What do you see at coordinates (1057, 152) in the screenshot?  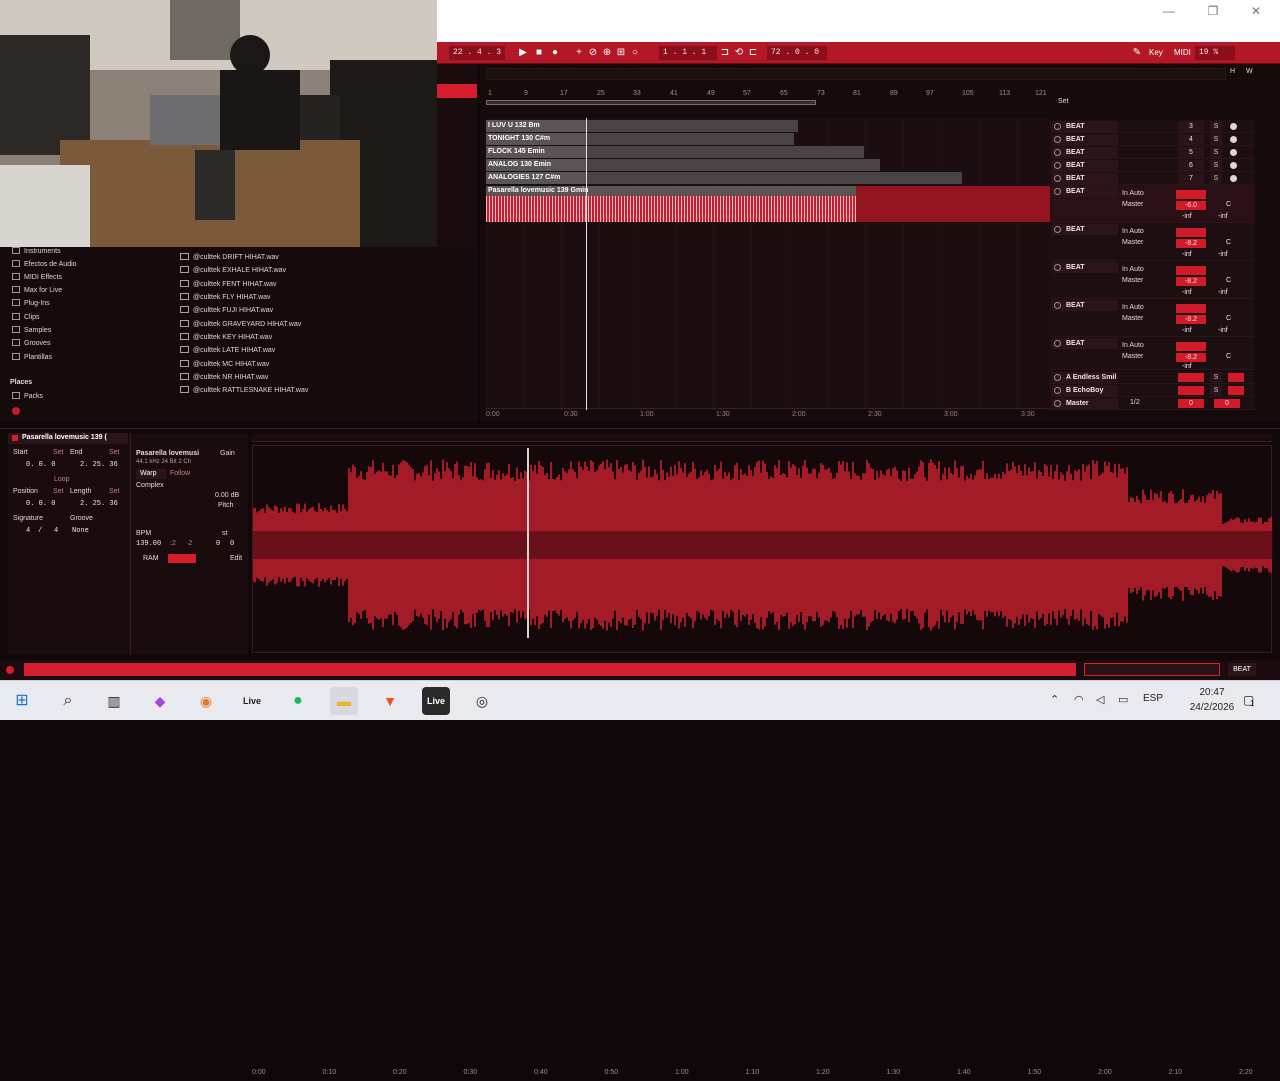 I see `fold-icon` at bounding box center [1057, 152].